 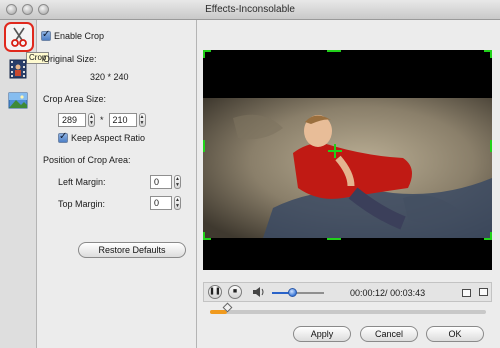 I want to click on volume-icon, so click(x=259, y=292).